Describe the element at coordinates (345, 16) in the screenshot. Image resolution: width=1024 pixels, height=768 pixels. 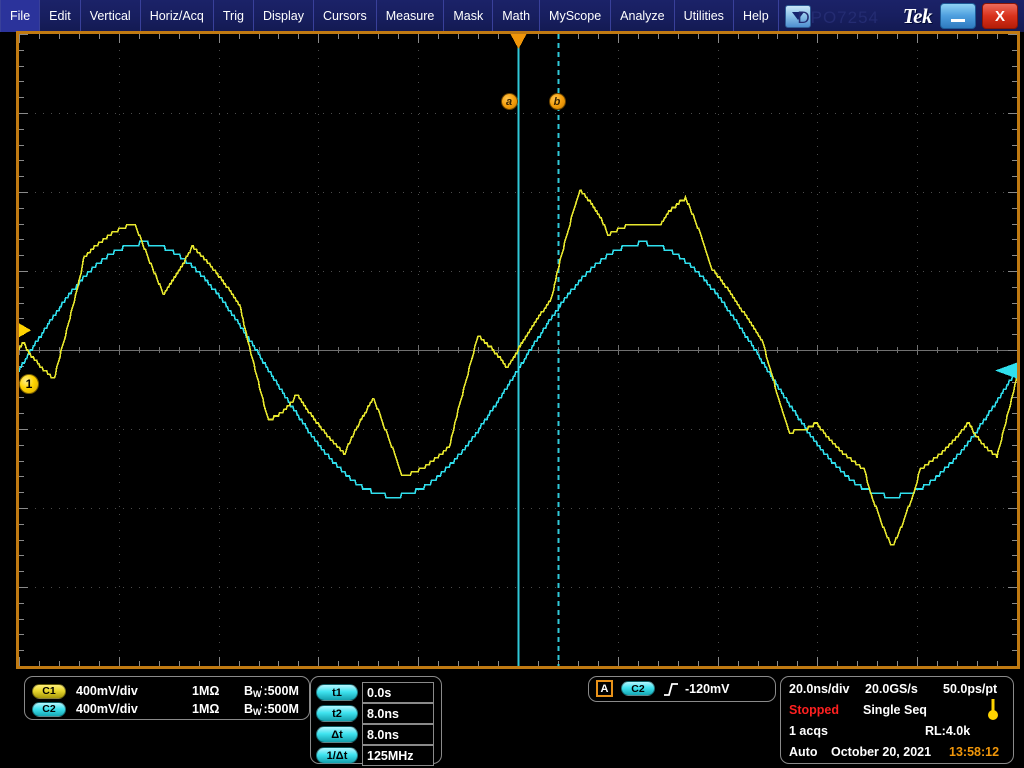
I see `menu-item-cursors: Cursors` at that location.